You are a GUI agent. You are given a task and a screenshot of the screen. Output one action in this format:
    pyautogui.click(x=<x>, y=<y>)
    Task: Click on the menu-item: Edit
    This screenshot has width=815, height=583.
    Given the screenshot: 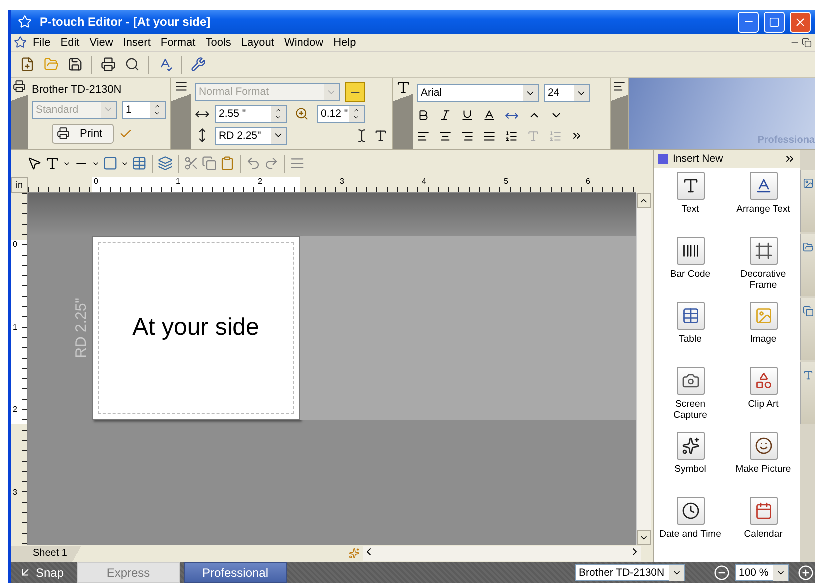 What is the action you would take?
    pyautogui.click(x=70, y=42)
    